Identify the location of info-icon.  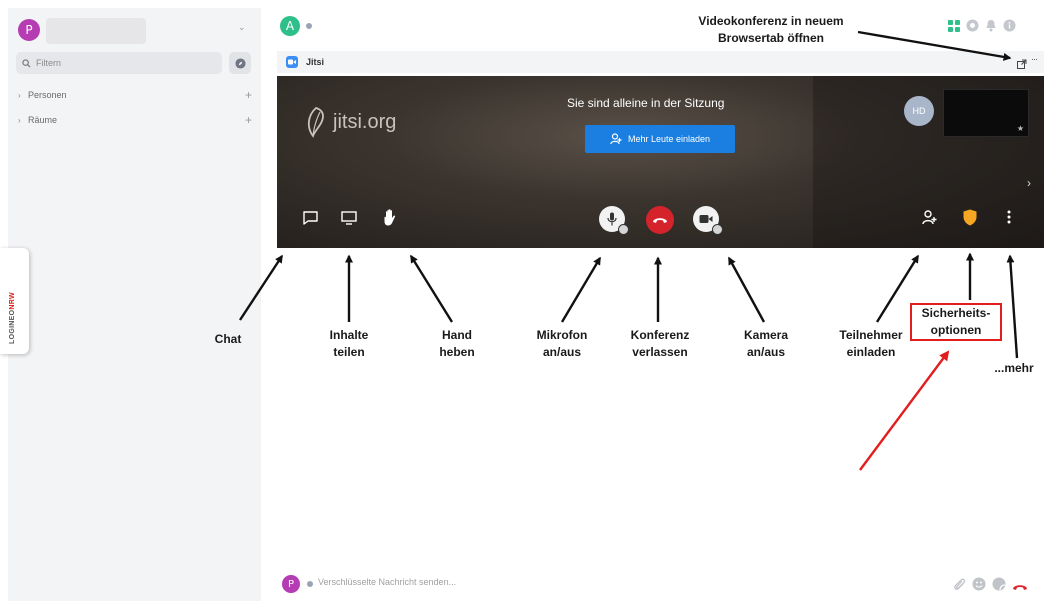
(1009, 25).